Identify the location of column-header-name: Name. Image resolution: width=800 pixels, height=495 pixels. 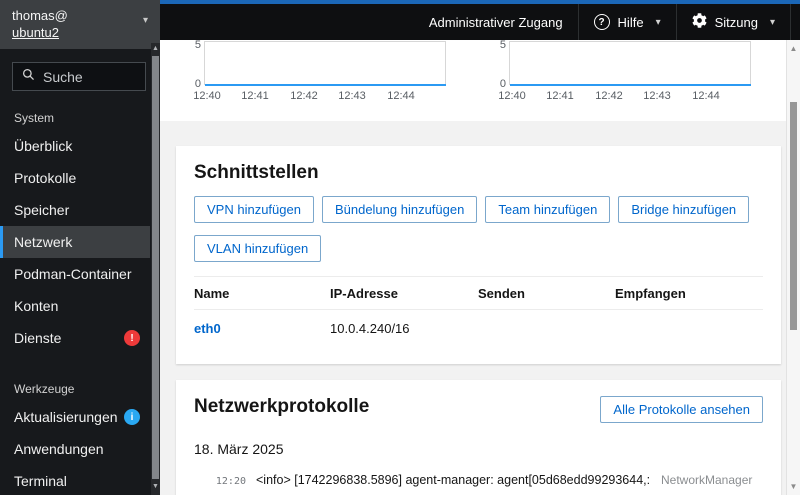
(262, 293).